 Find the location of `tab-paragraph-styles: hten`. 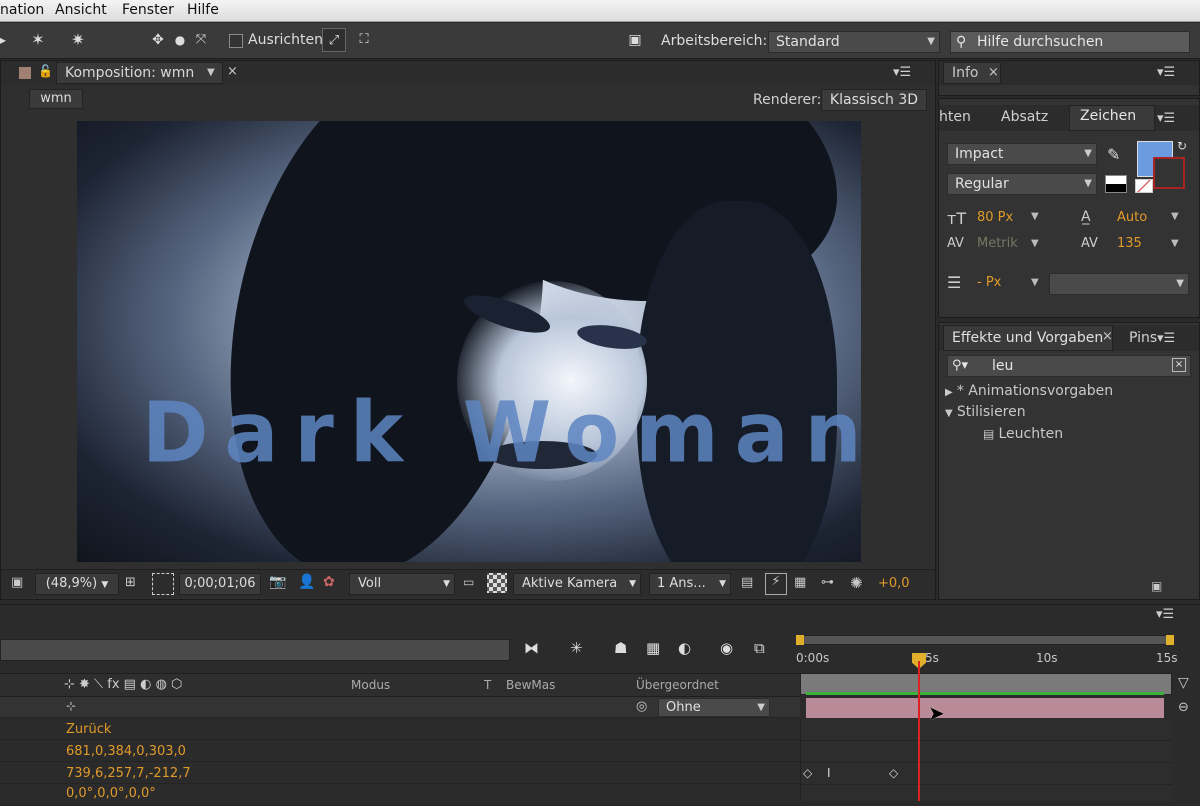

tab-paragraph-styles: hten is located at coordinates (955, 117).